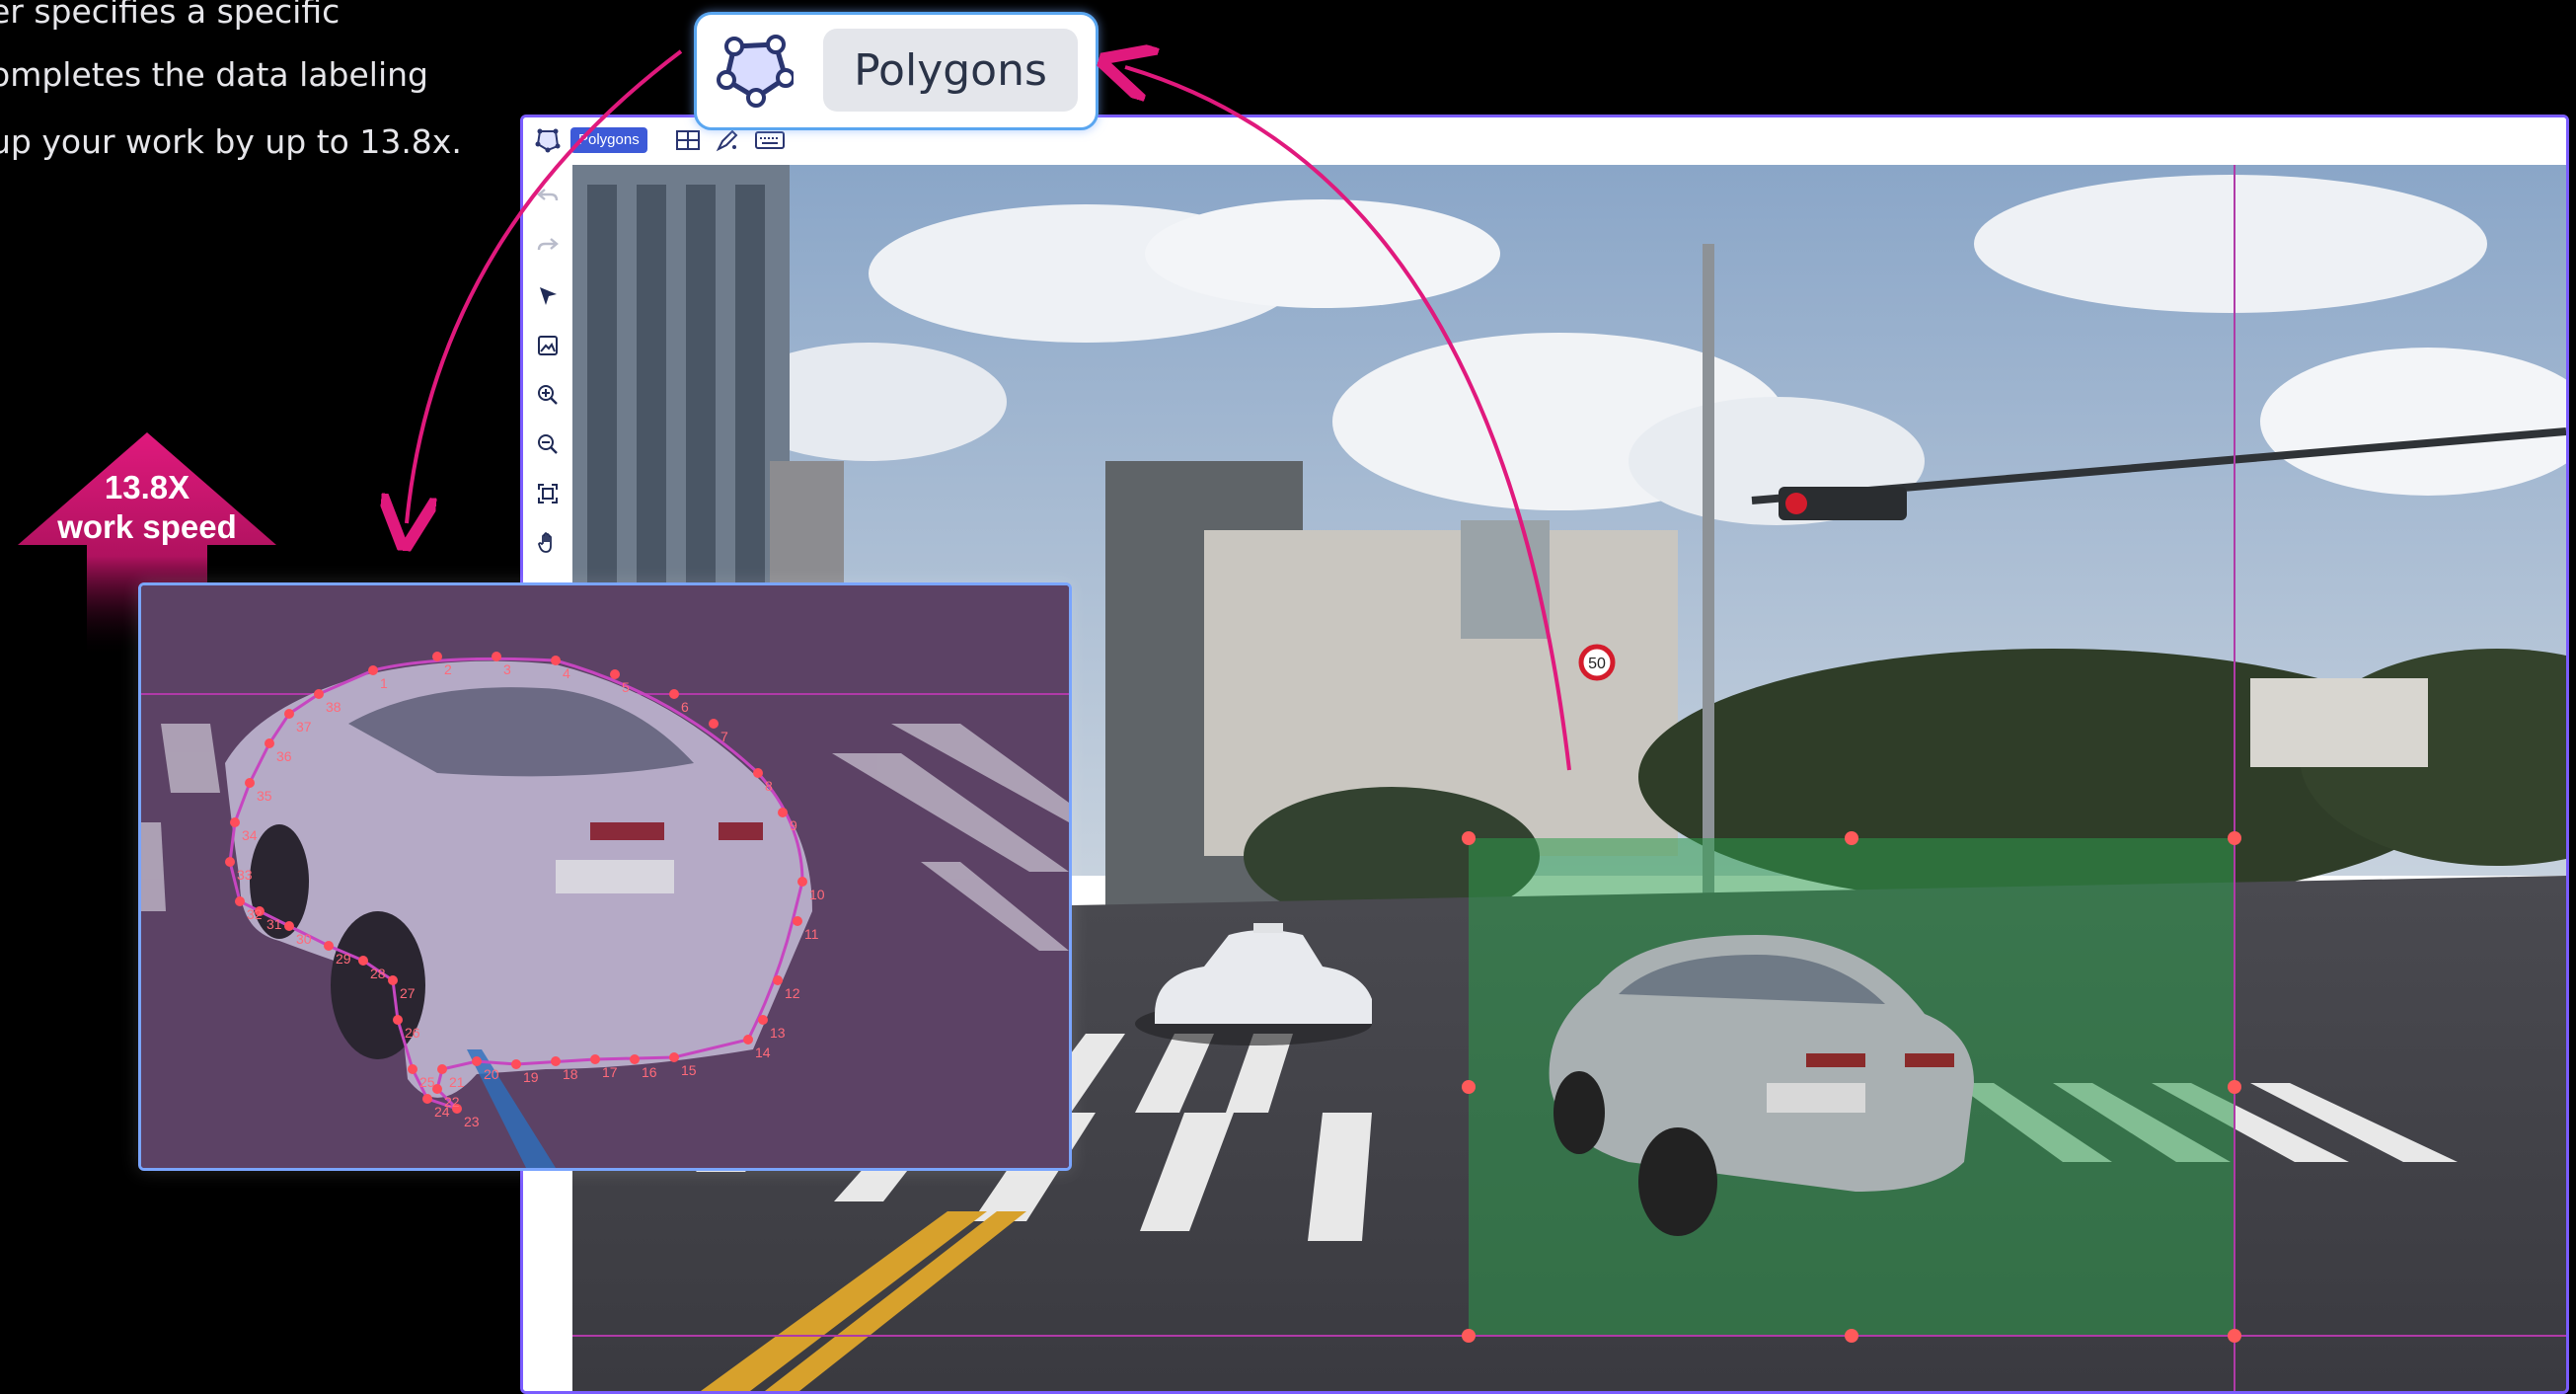  What do you see at coordinates (688, 140) in the screenshot?
I see `grid-icon` at bounding box center [688, 140].